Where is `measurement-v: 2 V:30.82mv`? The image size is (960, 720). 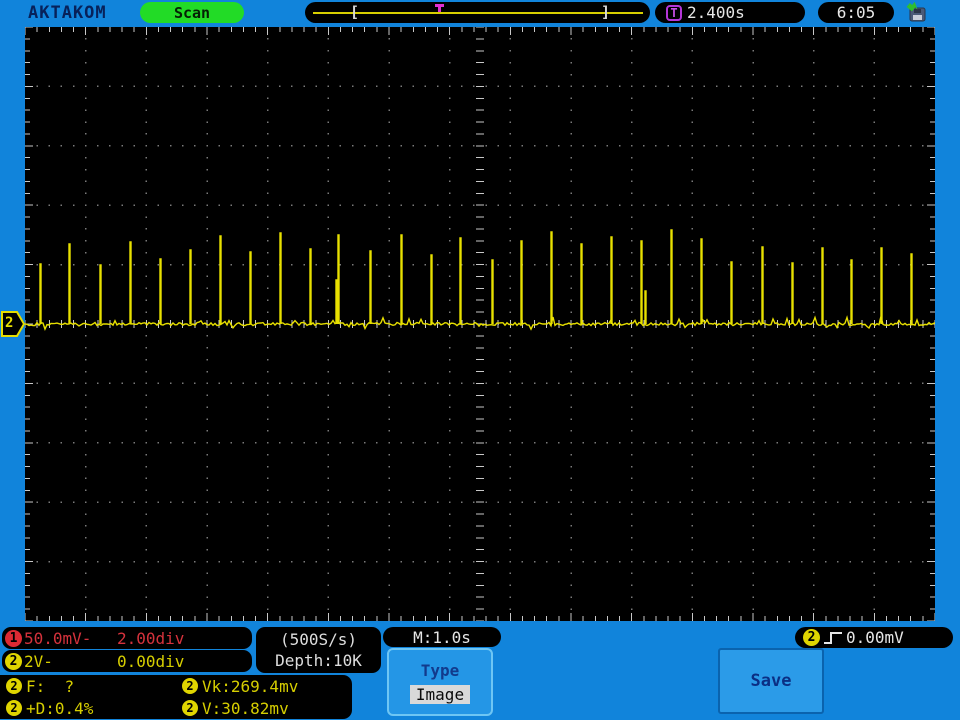 measurement-v: 2 V:30.82mv is located at coordinates (264, 708).